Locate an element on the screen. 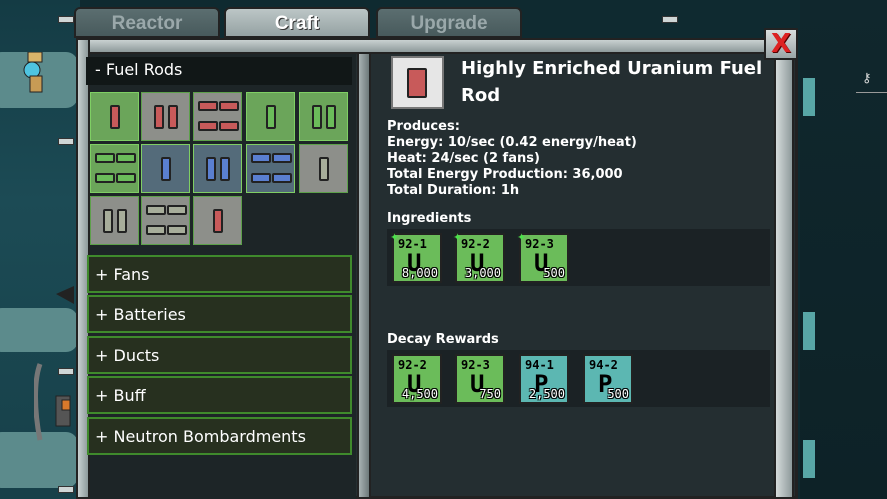  reward-uranium-tile: 92-3 U 750 is located at coordinates (480, 379).